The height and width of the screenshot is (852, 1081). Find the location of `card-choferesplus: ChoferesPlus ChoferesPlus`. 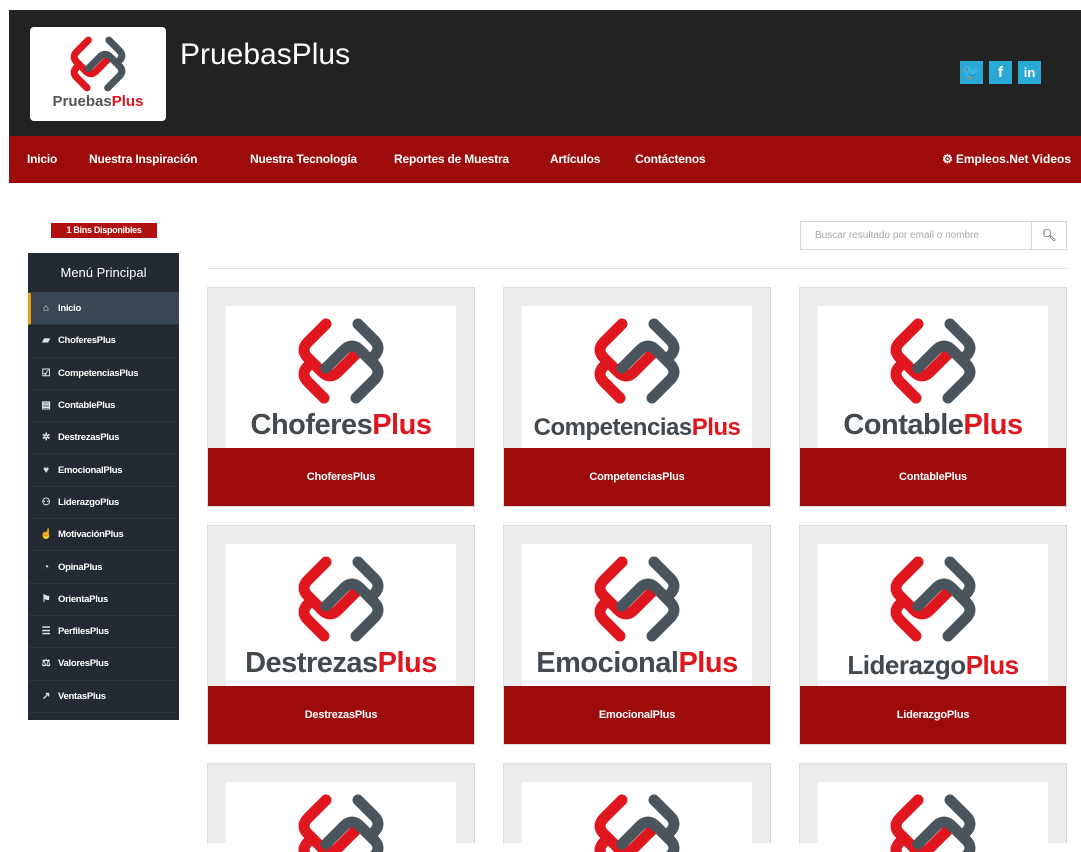

card-choferesplus: ChoferesPlus ChoferesPlus is located at coordinates (341, 397).